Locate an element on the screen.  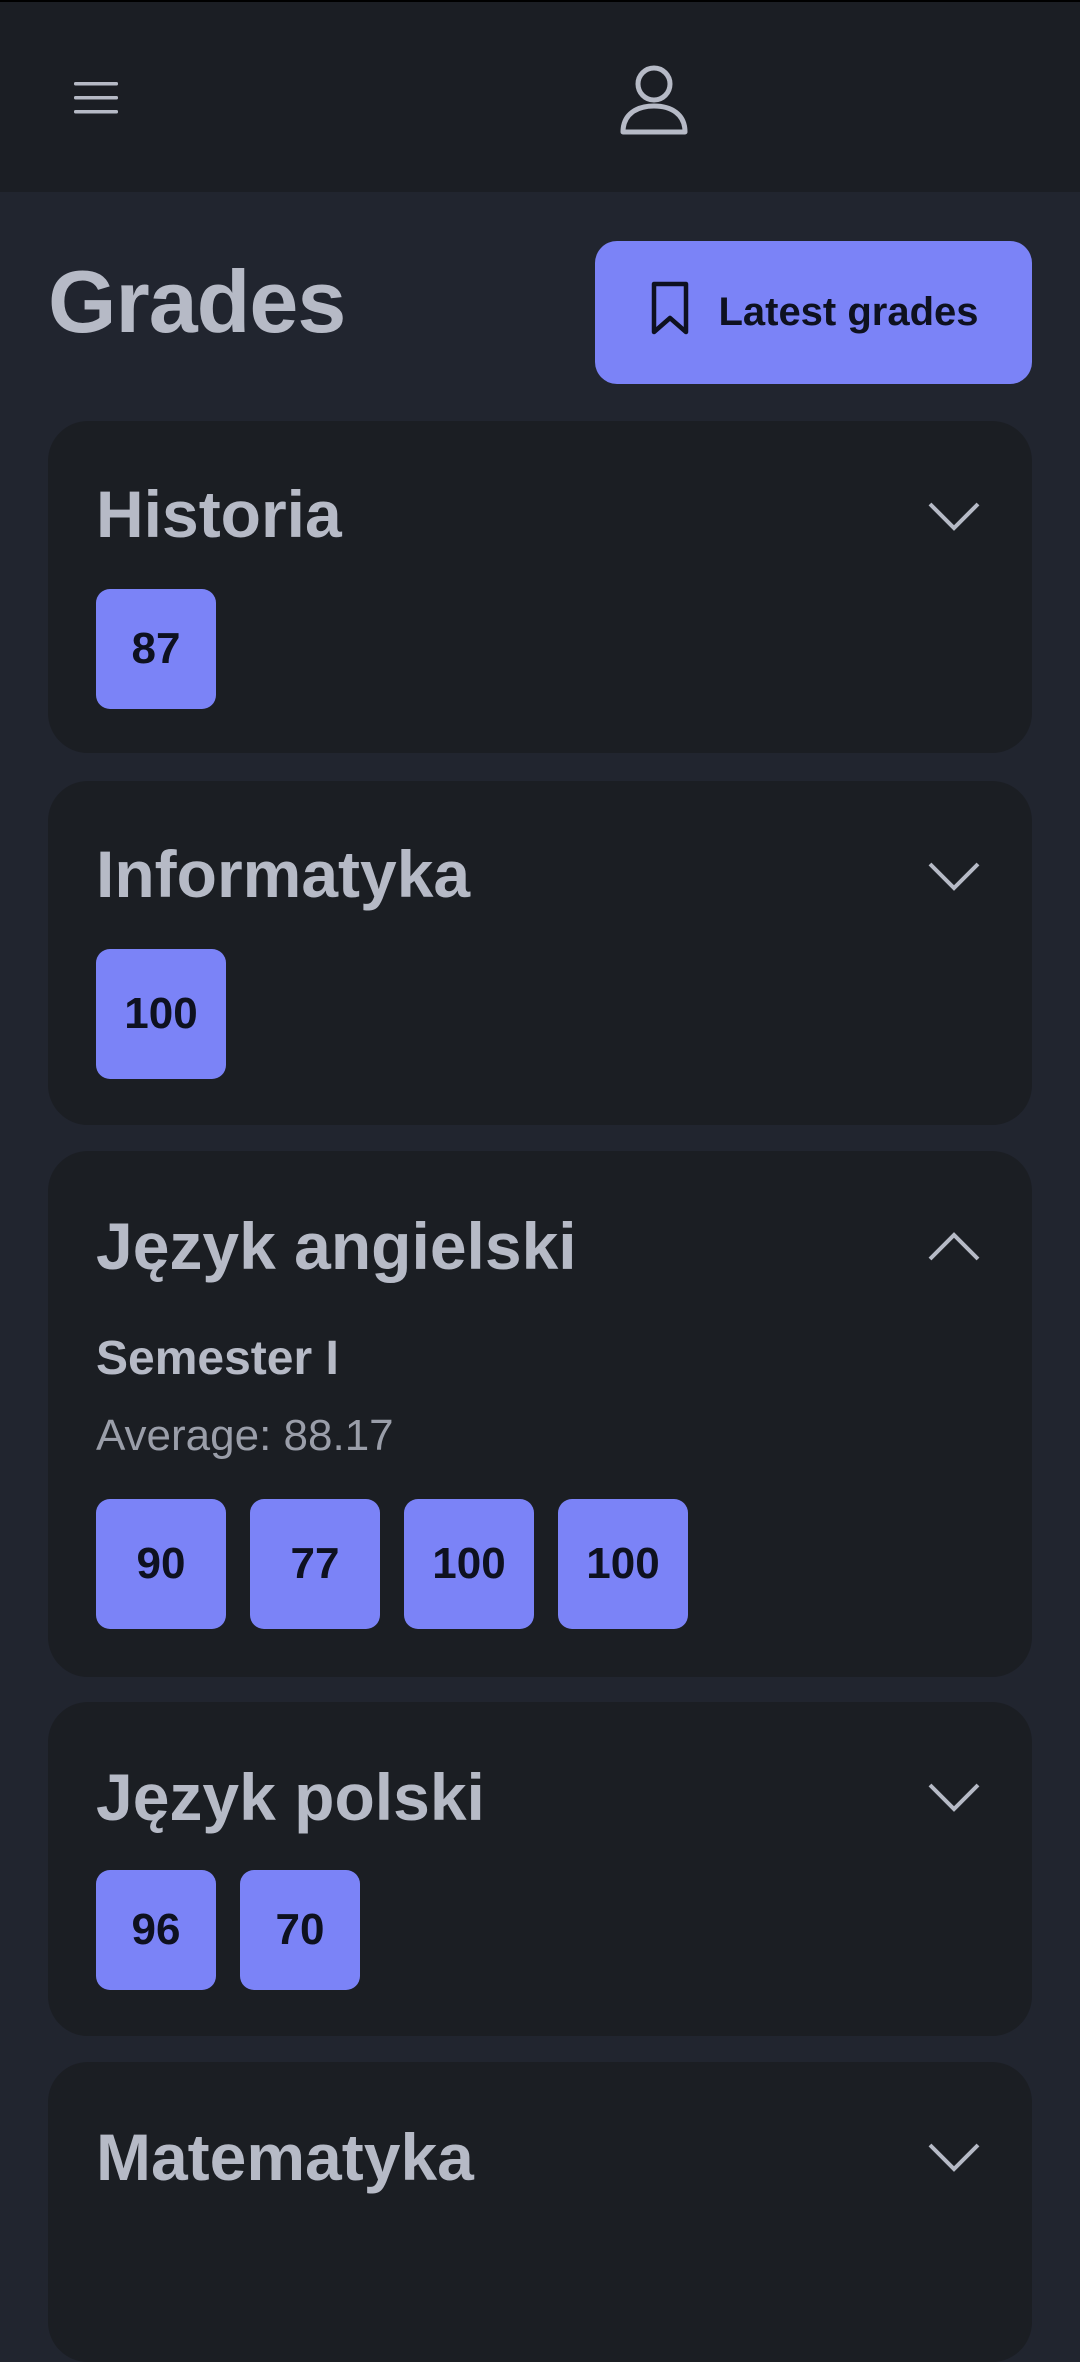
grade-badge: 87 is located at coordinates (156, 649).